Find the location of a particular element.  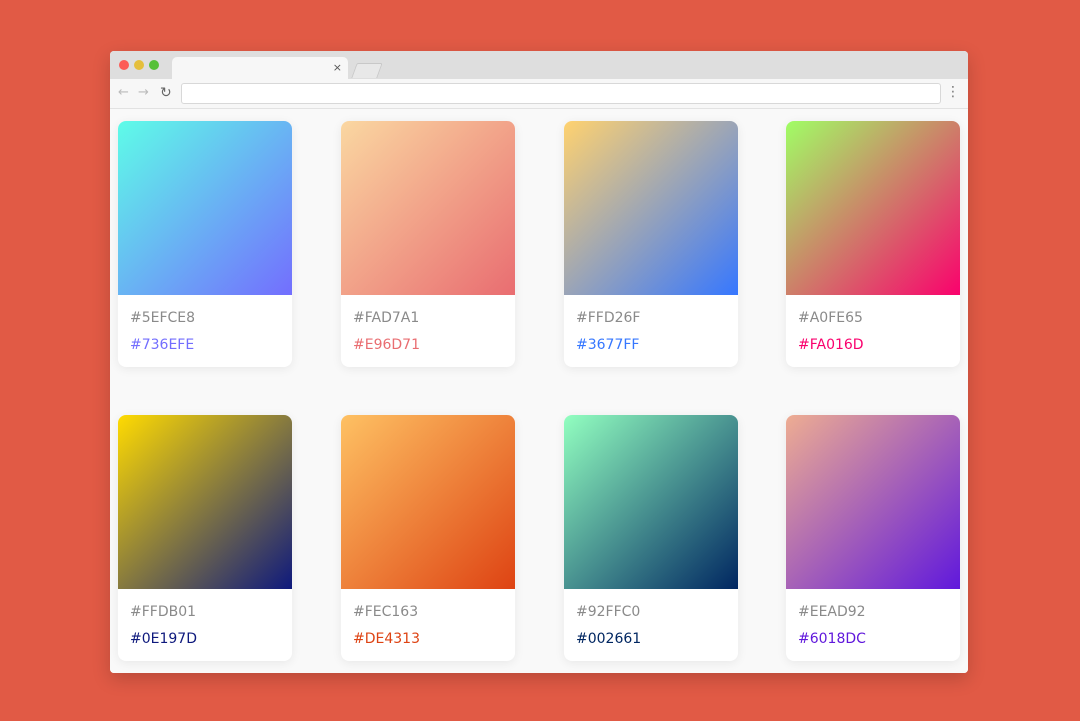

gradient-start-color: #A0FE65 is located at coordinates (830, 318).